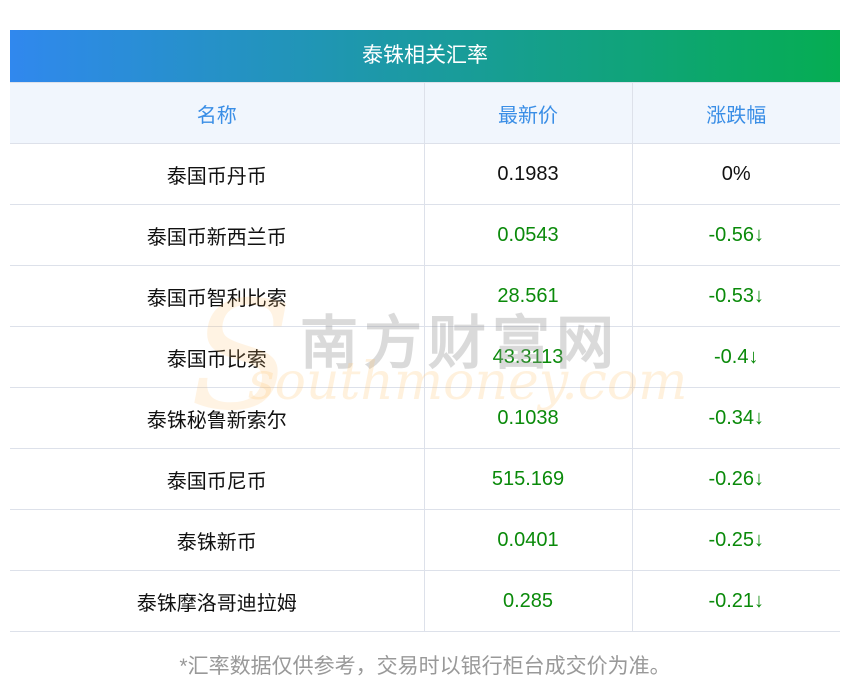  Describe the element at coordinates (528, 296) in the screenshot. I see `latest-price: 28.561` at that location.